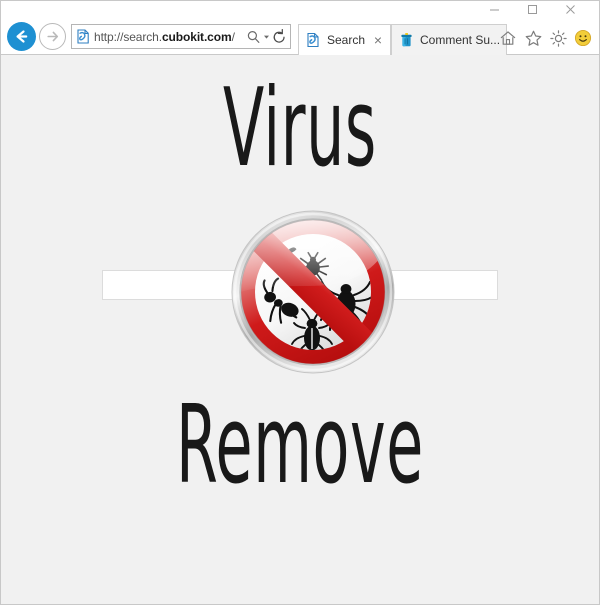 The width and height of the screenshot is (600, 605). What do you see at coordinates (378, 40) in the screenshot?
I see `tab-close-button: ×` at bounding box center [378, 40].